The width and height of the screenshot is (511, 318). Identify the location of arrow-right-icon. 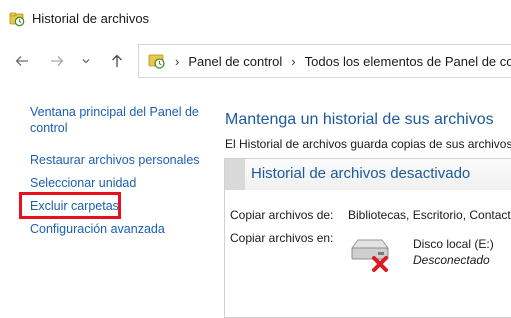
(57, 61).